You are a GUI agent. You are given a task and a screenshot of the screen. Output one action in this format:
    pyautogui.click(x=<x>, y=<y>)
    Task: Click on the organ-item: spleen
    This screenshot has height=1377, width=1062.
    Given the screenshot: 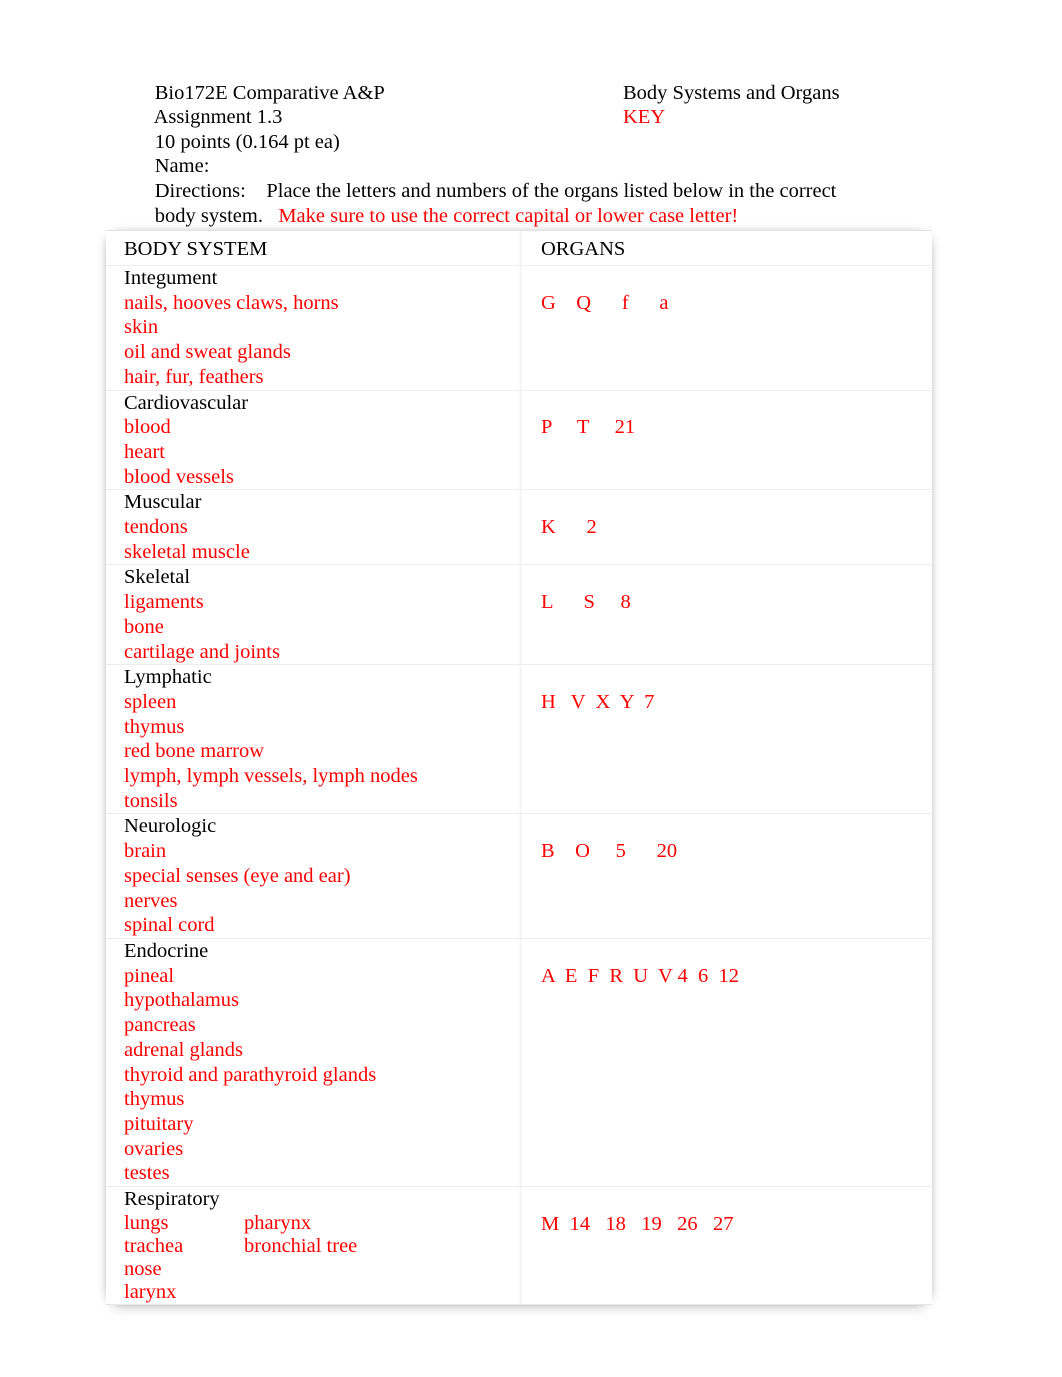 What is the action you would take?
    pyautogui.click(x=150, y=701)
    